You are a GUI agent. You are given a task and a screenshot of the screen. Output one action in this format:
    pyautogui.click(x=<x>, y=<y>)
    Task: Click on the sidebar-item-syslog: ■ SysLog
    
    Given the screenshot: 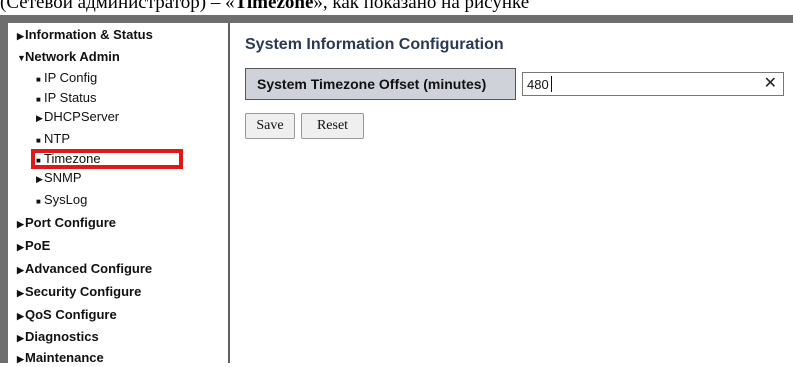 What is the action you would take?
    pyautogui.click(x=61, y=201)
    